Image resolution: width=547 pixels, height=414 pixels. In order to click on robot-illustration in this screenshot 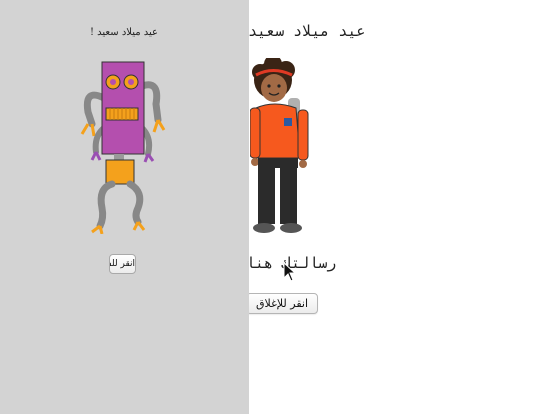, I will do `click(123, 147)`.